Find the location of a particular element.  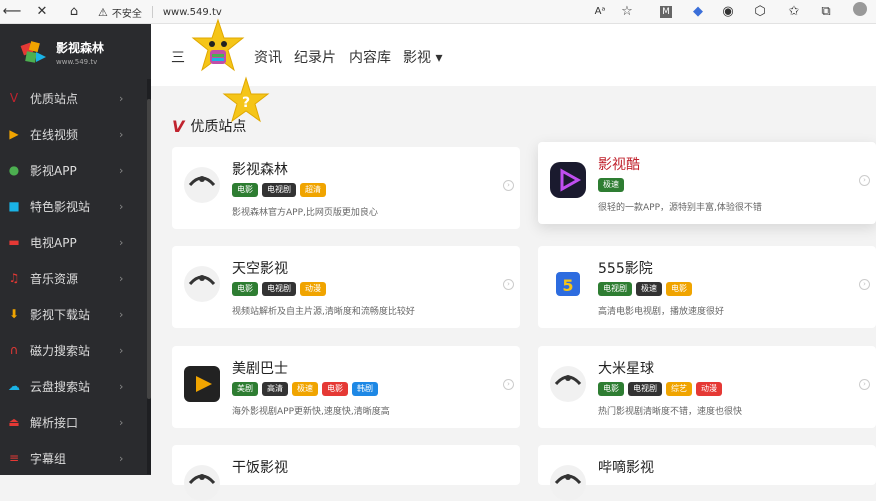

warning-icon: ⚠ is located at coordinates (103, 12).